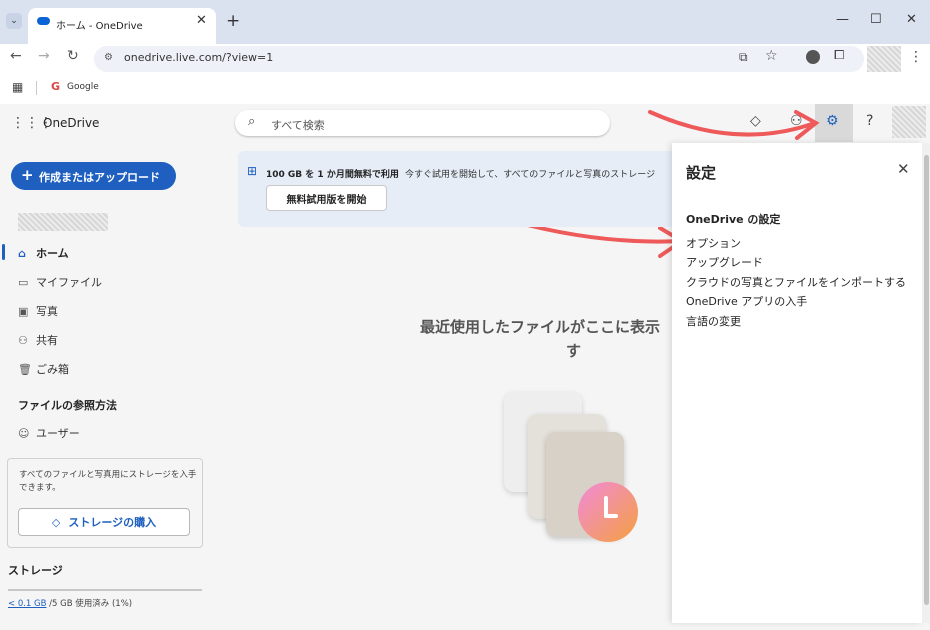  I want to click on trash-icon: 🗑, so click(25, 369).